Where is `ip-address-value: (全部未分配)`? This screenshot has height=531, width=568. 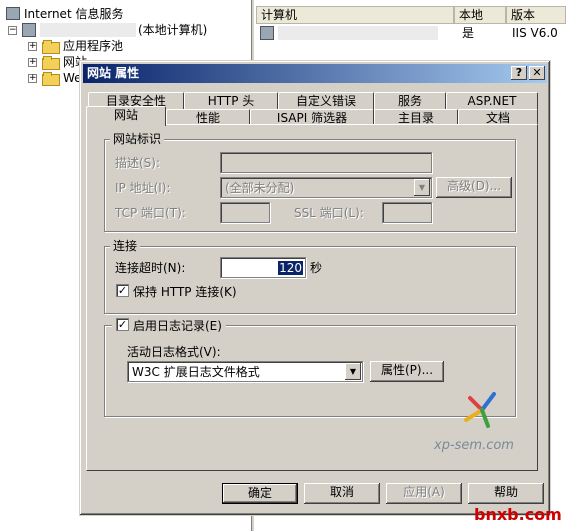 ip-address-value: (全部未分配) is located at coordinates (260, 188).